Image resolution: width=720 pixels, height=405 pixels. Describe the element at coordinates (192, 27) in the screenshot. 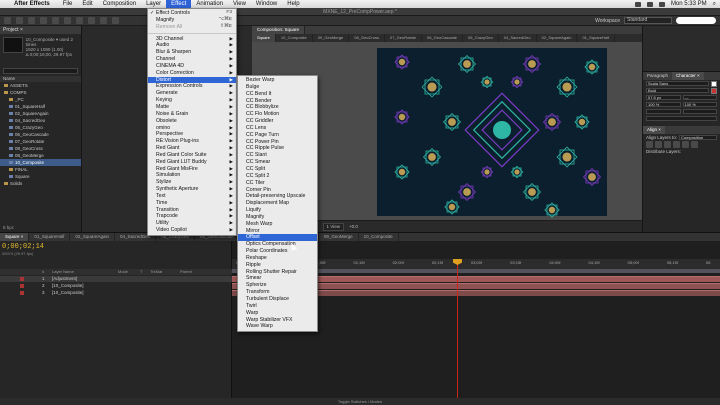

I see `effect-menu-item-remove-all: Remove All ⇧⌘E` at that location.